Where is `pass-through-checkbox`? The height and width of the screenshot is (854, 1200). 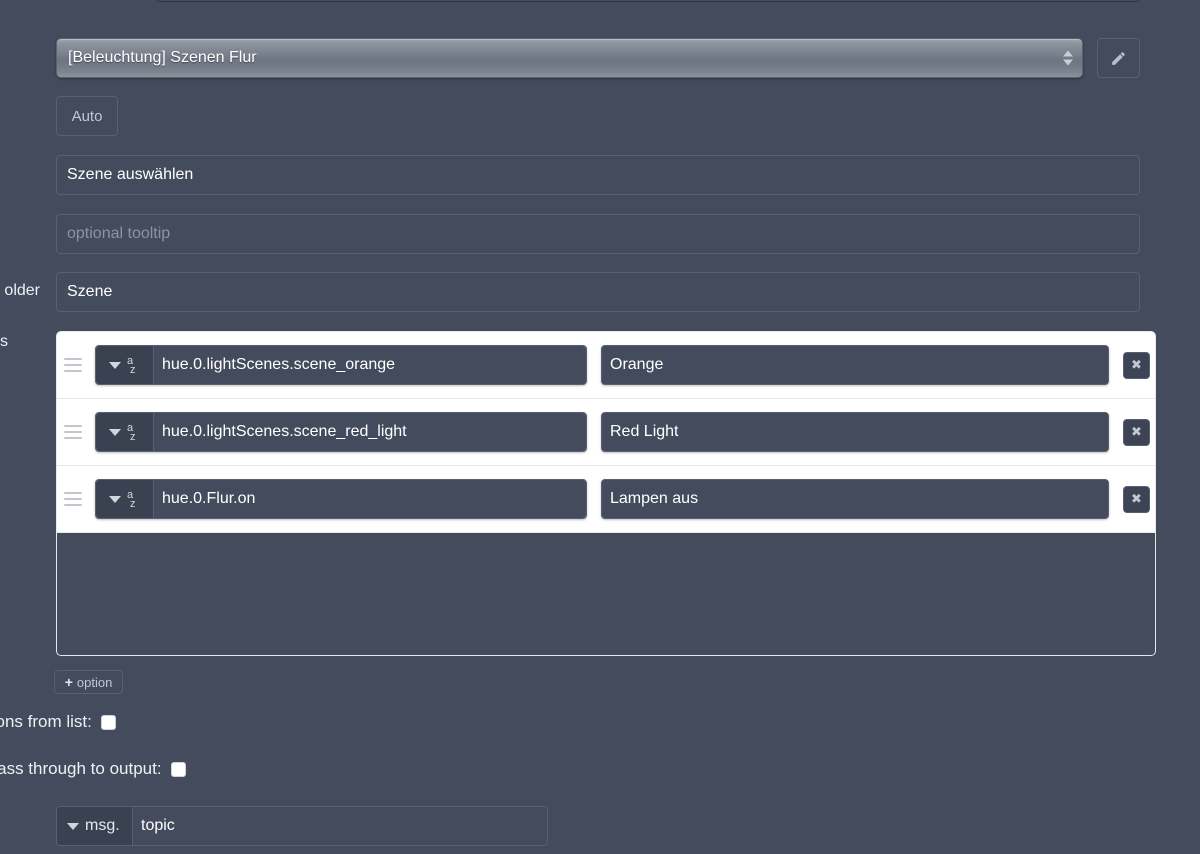
pass-through-checkbox is located at coordinates (178, 769).